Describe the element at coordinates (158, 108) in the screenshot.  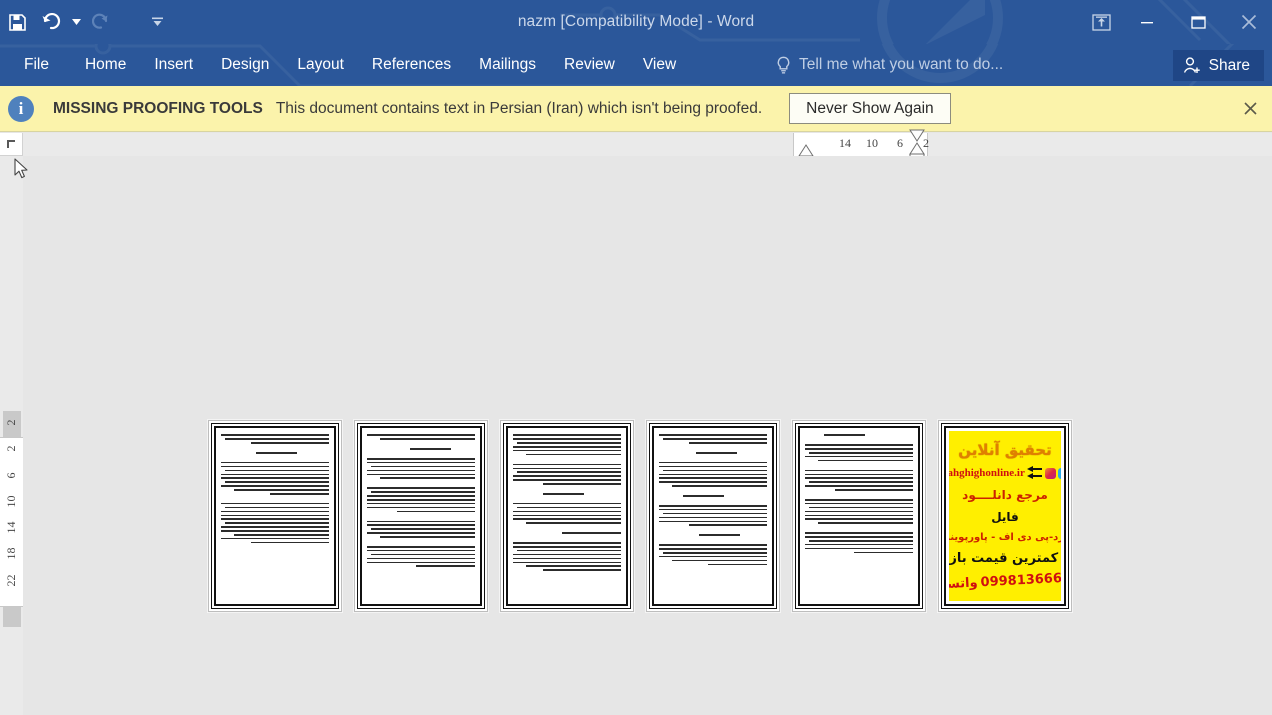
I see `notification-heading: MISSING PROOFING TOOLS` at that location.